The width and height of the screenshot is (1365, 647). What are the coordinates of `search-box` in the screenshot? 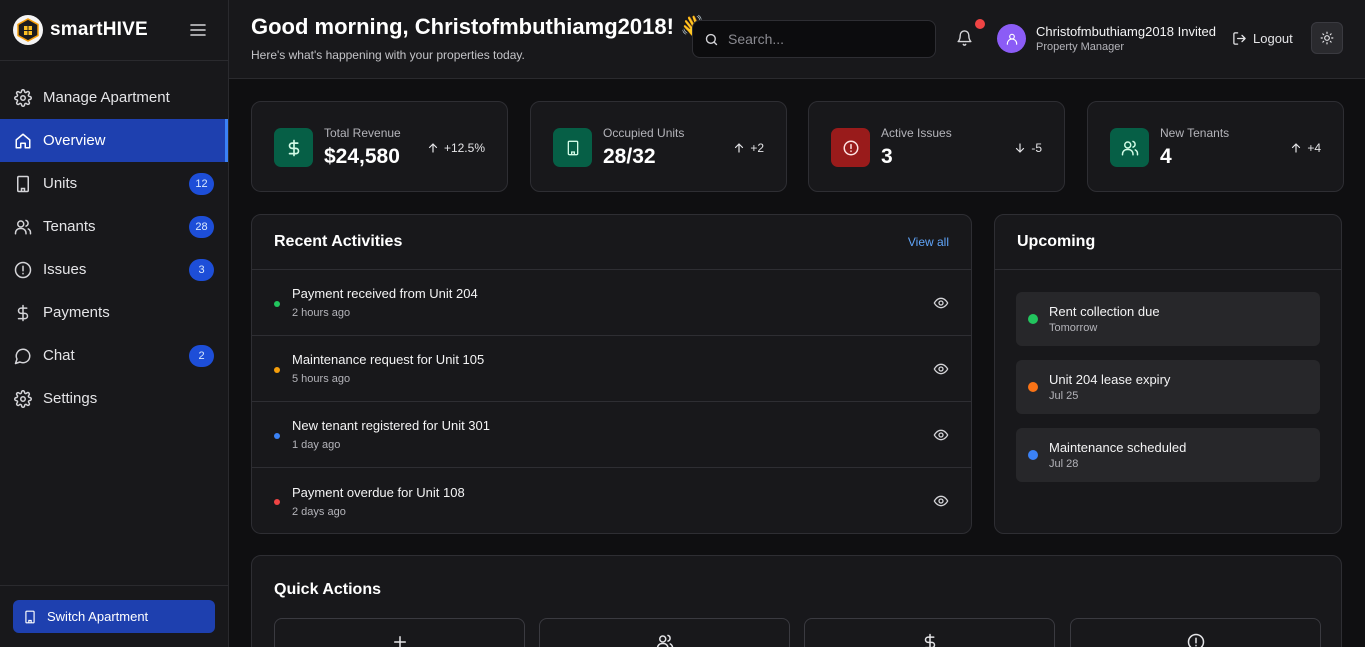 It's located at (814, 39).